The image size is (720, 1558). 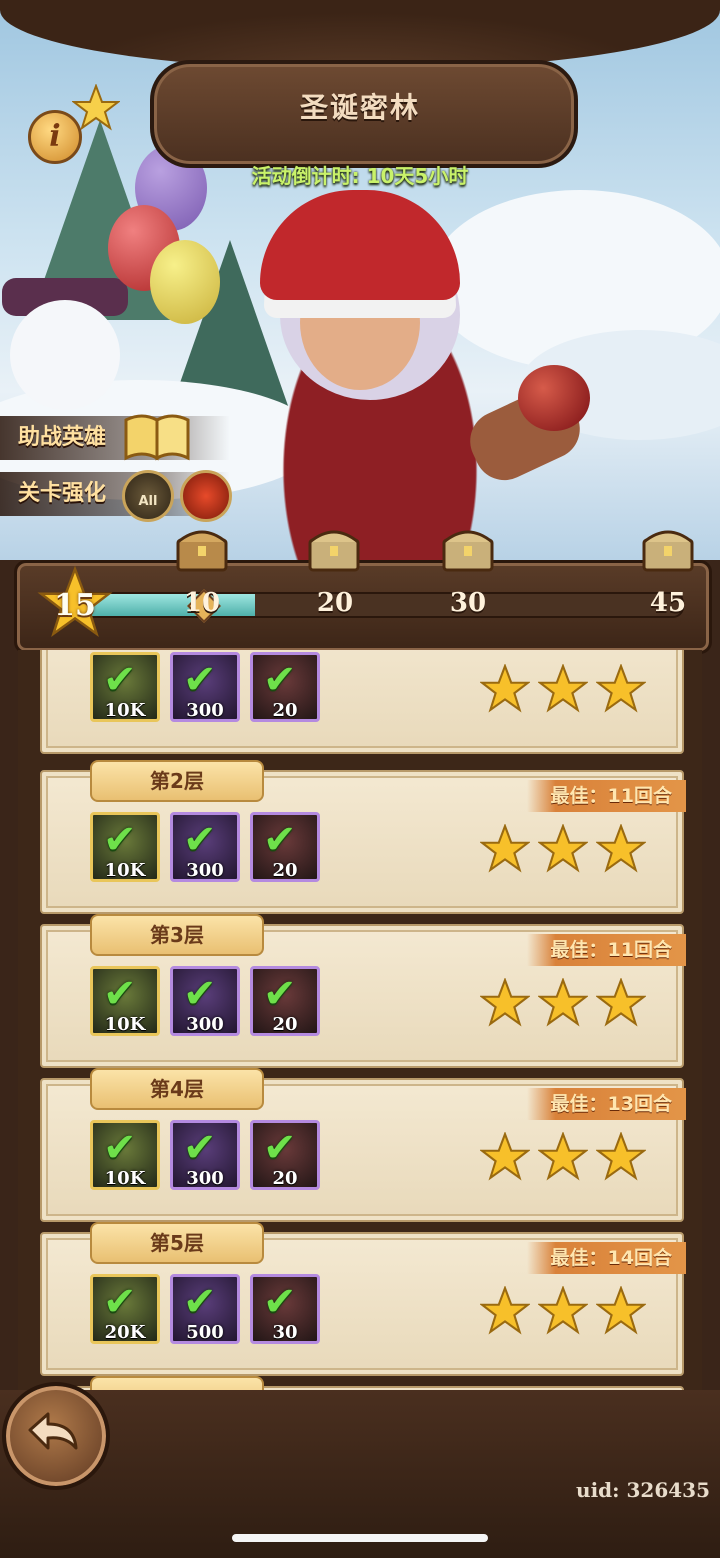 I want to click on reward-amount: 500, so click(x=205, y=1332).